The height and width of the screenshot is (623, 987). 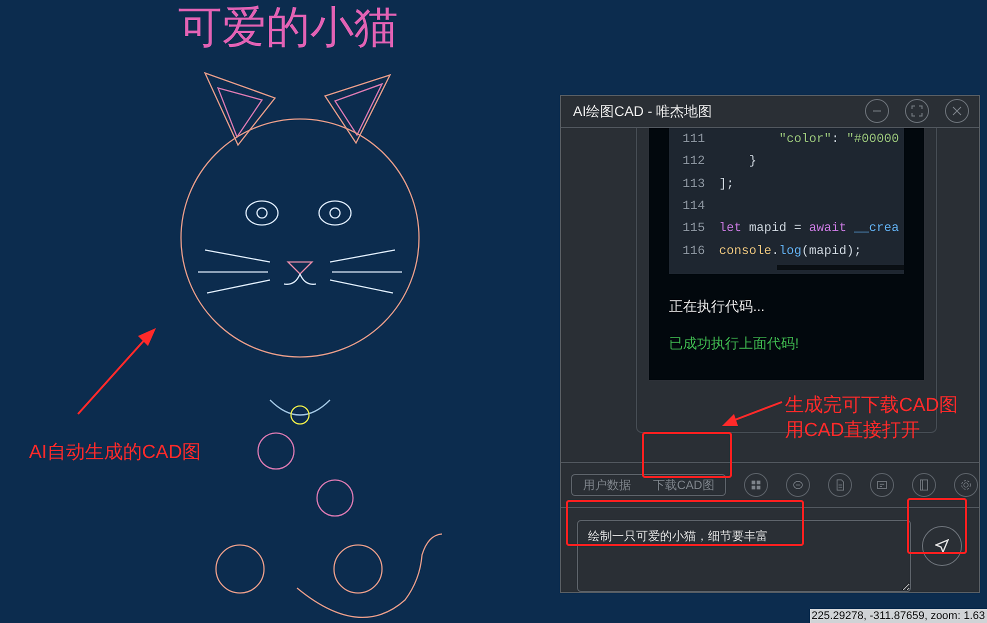 What do you see at coordinates (798, 485) in the screenshot?
I see `chat-bubble-icon` at bounding box center [798, 485].